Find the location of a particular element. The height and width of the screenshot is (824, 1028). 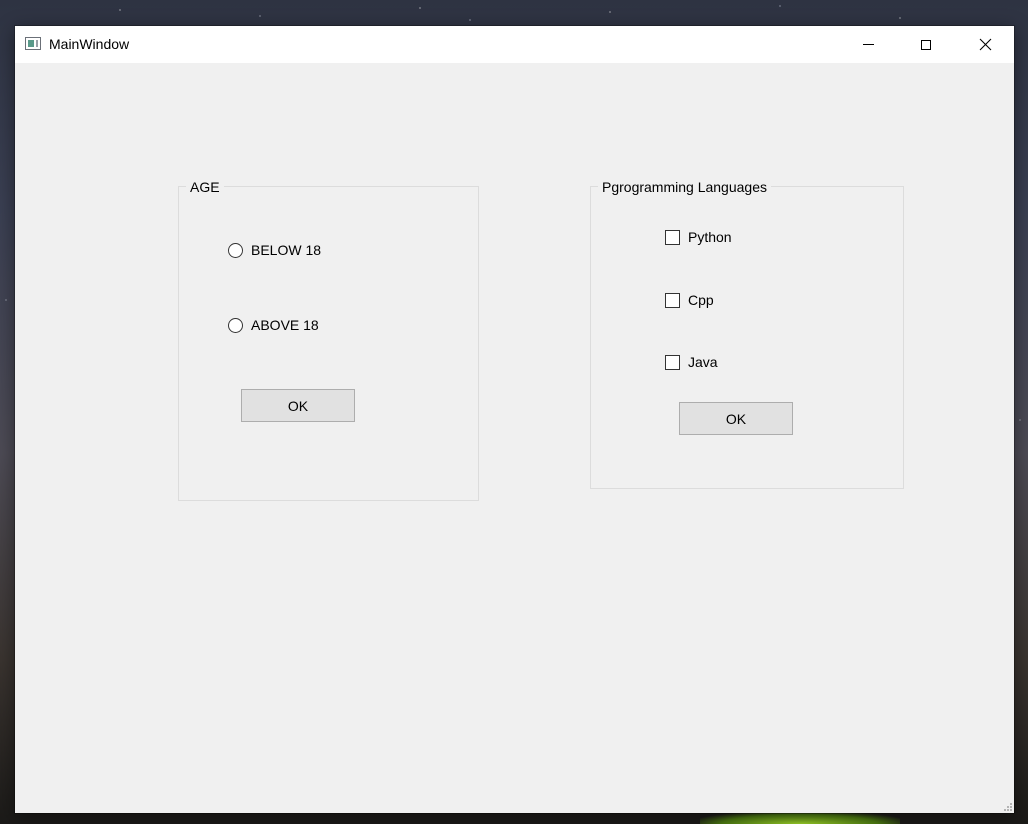

checkbox-label: Java is located at coordinates (703, 362).